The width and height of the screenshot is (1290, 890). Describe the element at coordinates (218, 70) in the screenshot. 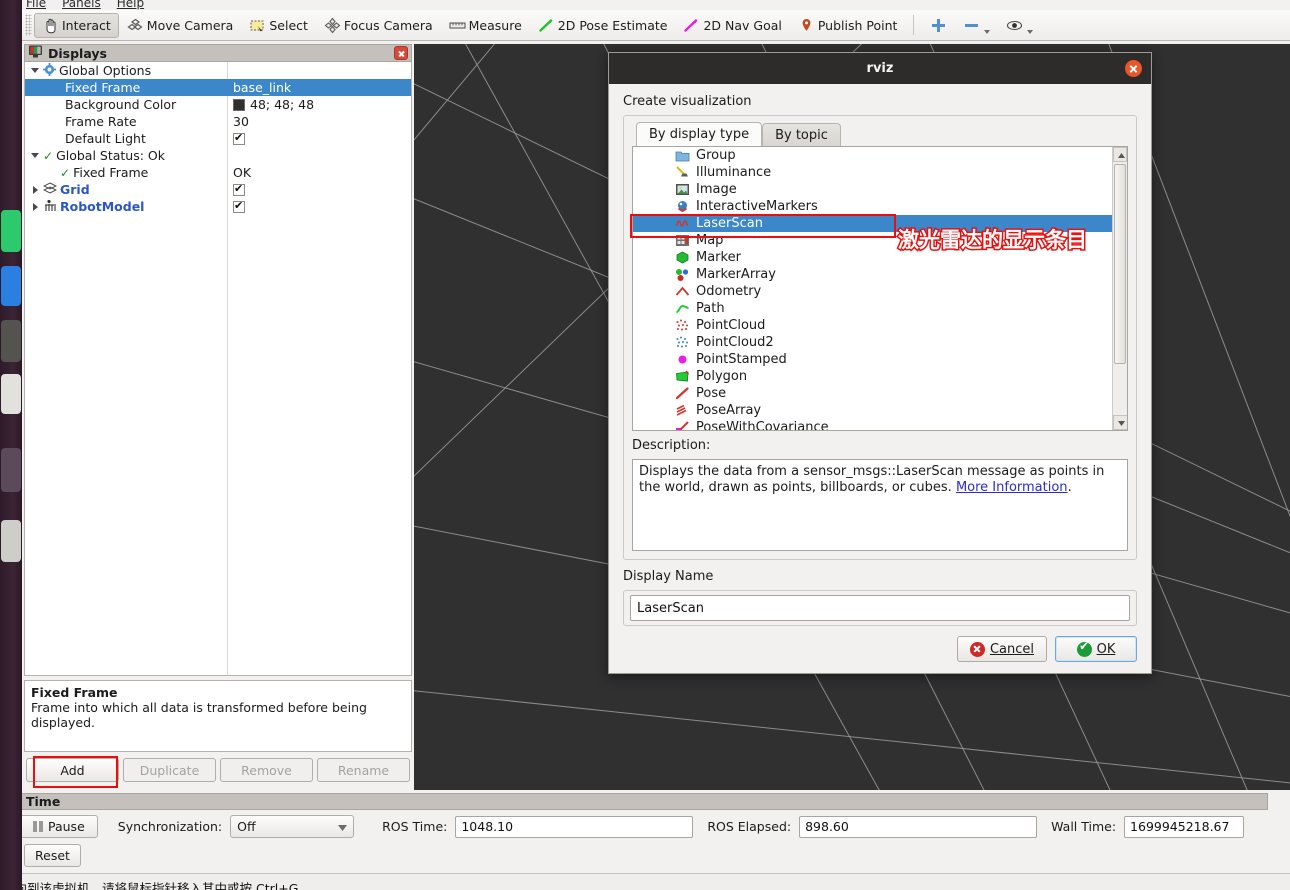

I see `table-row: Global Options` at that location.